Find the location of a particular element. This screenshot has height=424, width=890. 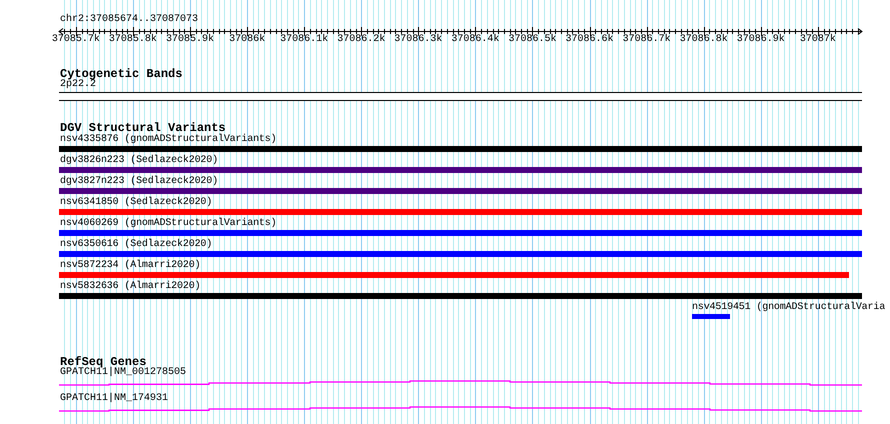

location-label: chr2:37085674..37087073 is located at coordinates (129, 20).